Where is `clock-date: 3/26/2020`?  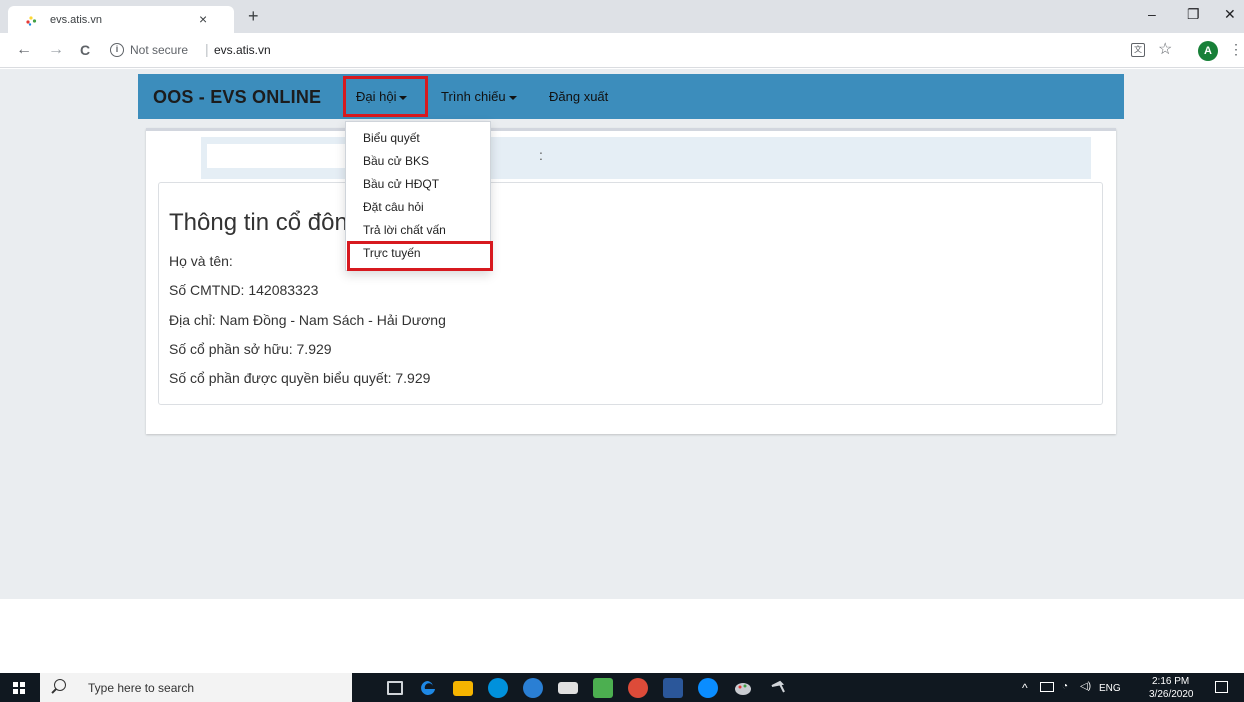 clock-date: 3/26/2020 is located at coordinates (1171, 694).